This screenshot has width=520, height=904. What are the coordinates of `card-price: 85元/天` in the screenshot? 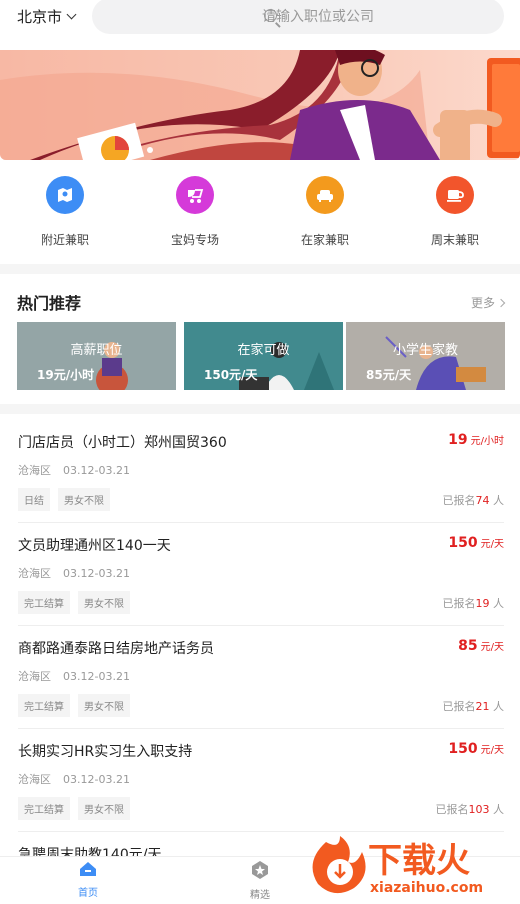 It's located at (389, 375).